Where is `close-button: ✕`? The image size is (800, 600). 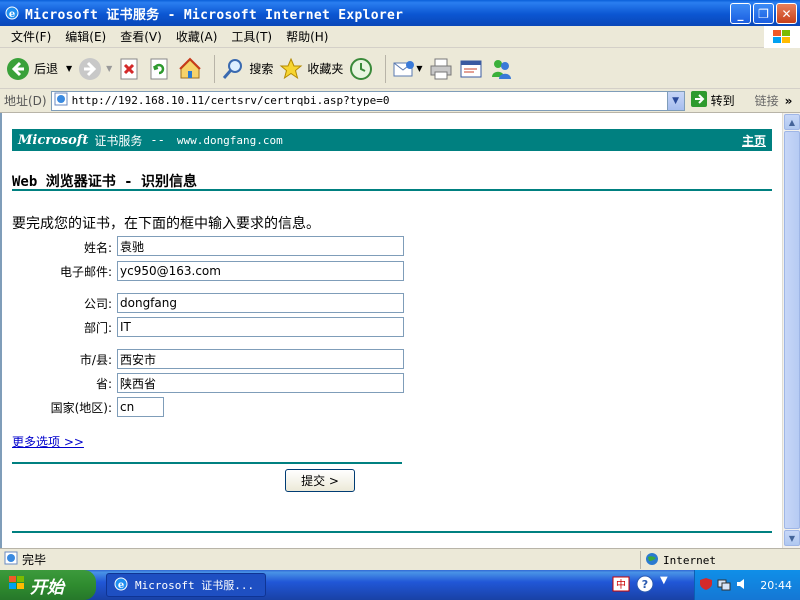 close-button: ✕ is located at coordinates (786, 13).